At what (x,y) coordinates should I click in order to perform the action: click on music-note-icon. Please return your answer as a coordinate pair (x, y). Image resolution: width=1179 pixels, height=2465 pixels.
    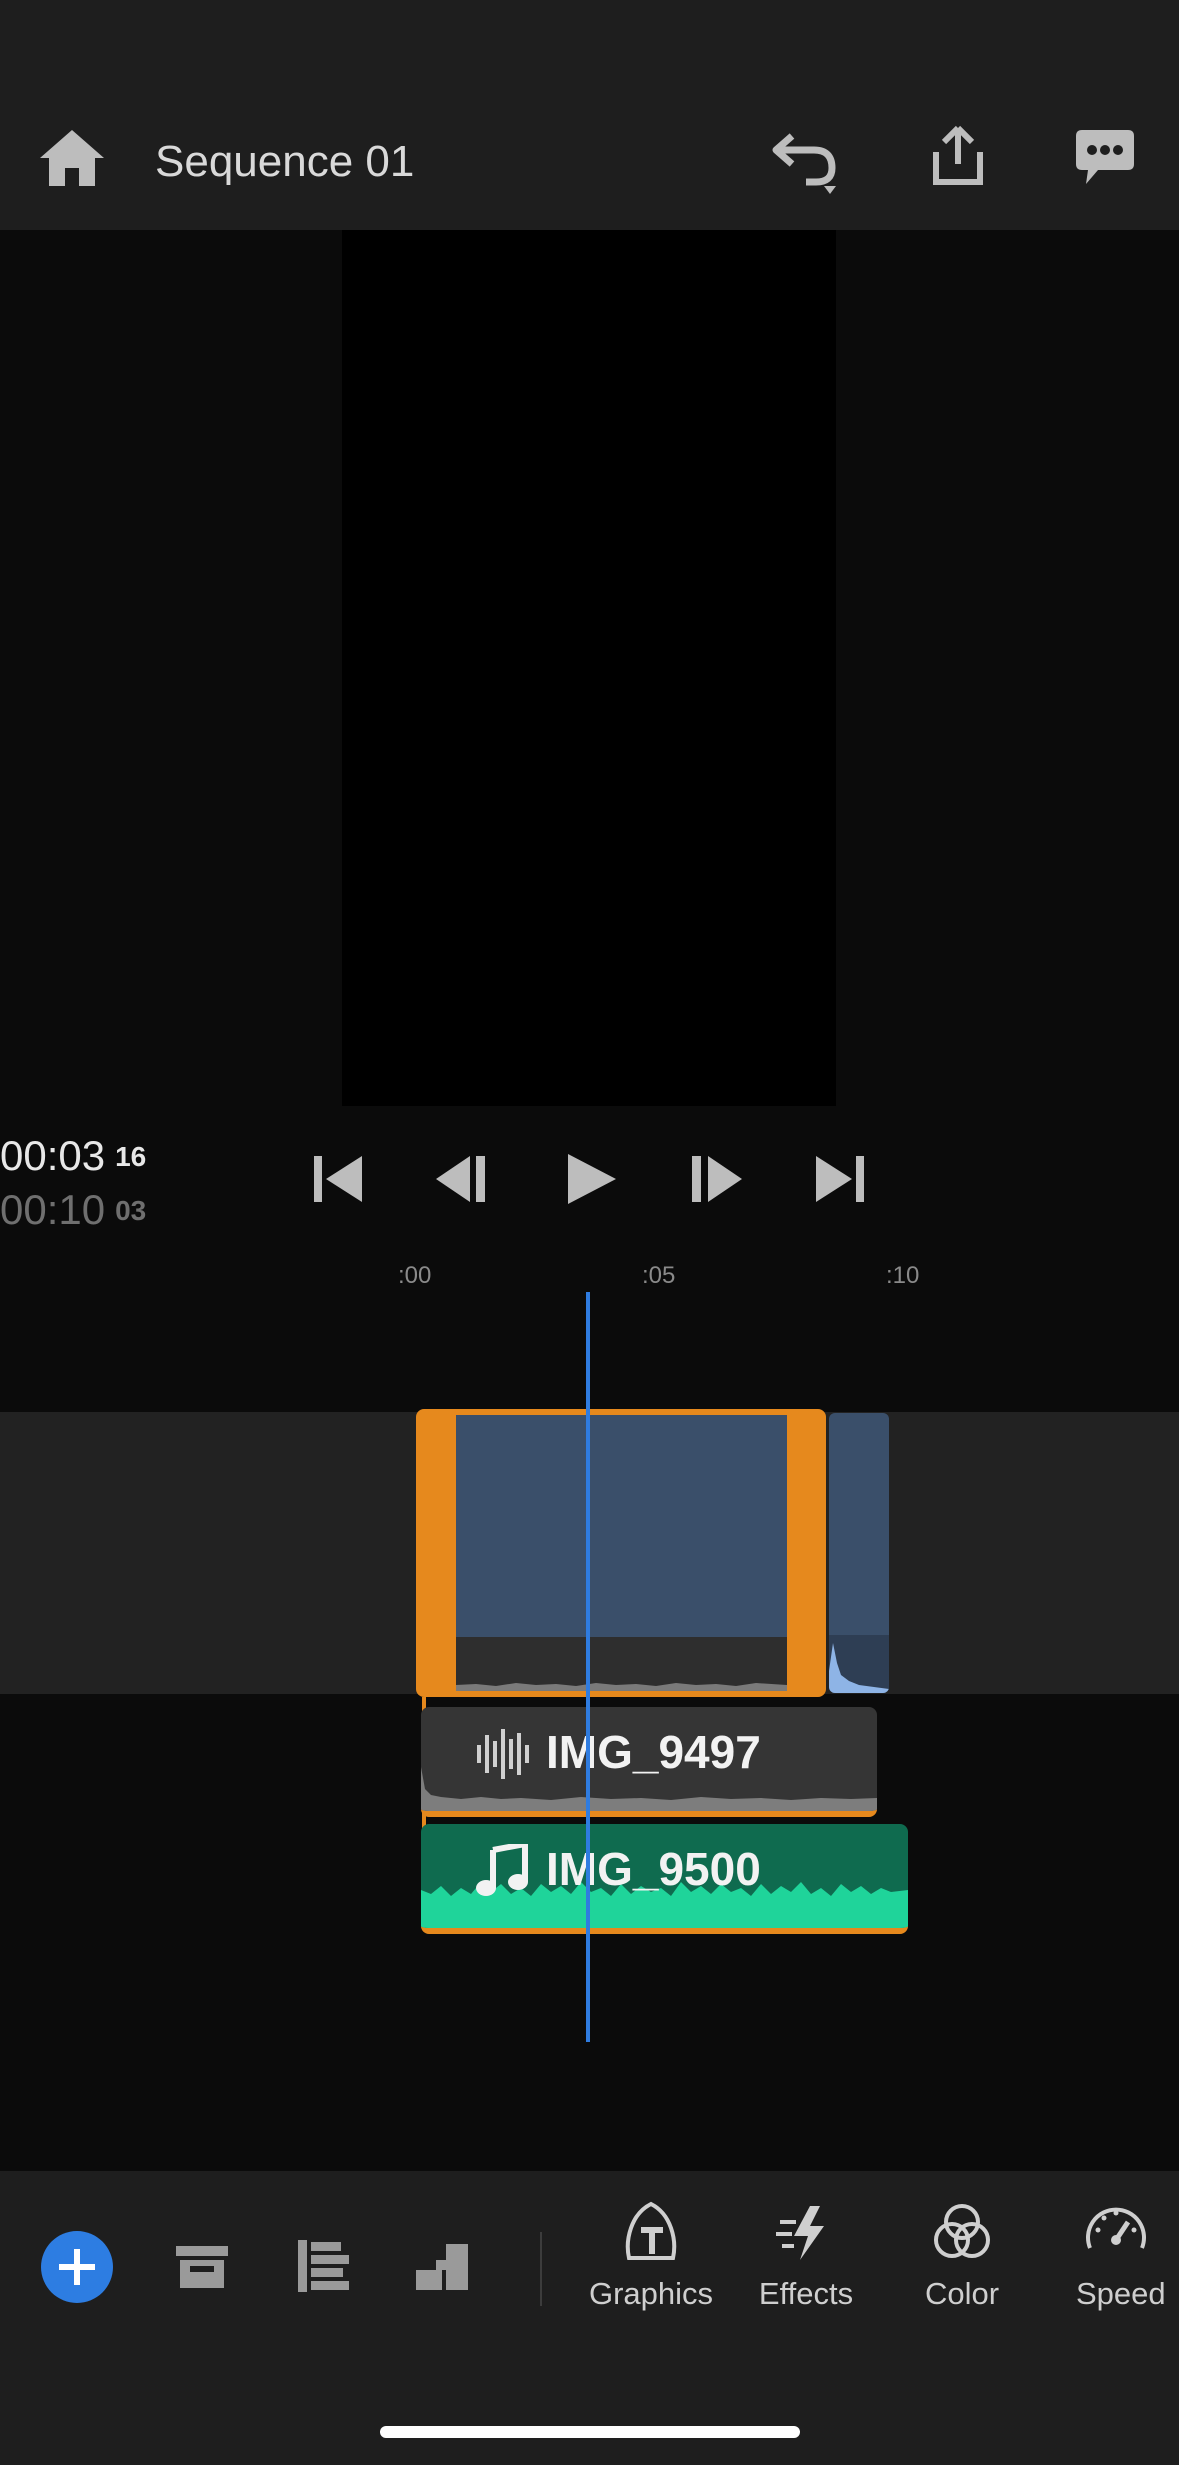
    Looking at the image, I should click on (503, 1869).